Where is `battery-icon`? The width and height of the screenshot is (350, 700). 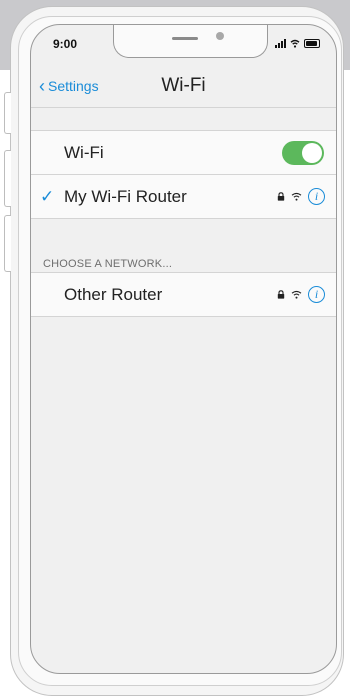 battery-icon is located at coordinates (312, 43).